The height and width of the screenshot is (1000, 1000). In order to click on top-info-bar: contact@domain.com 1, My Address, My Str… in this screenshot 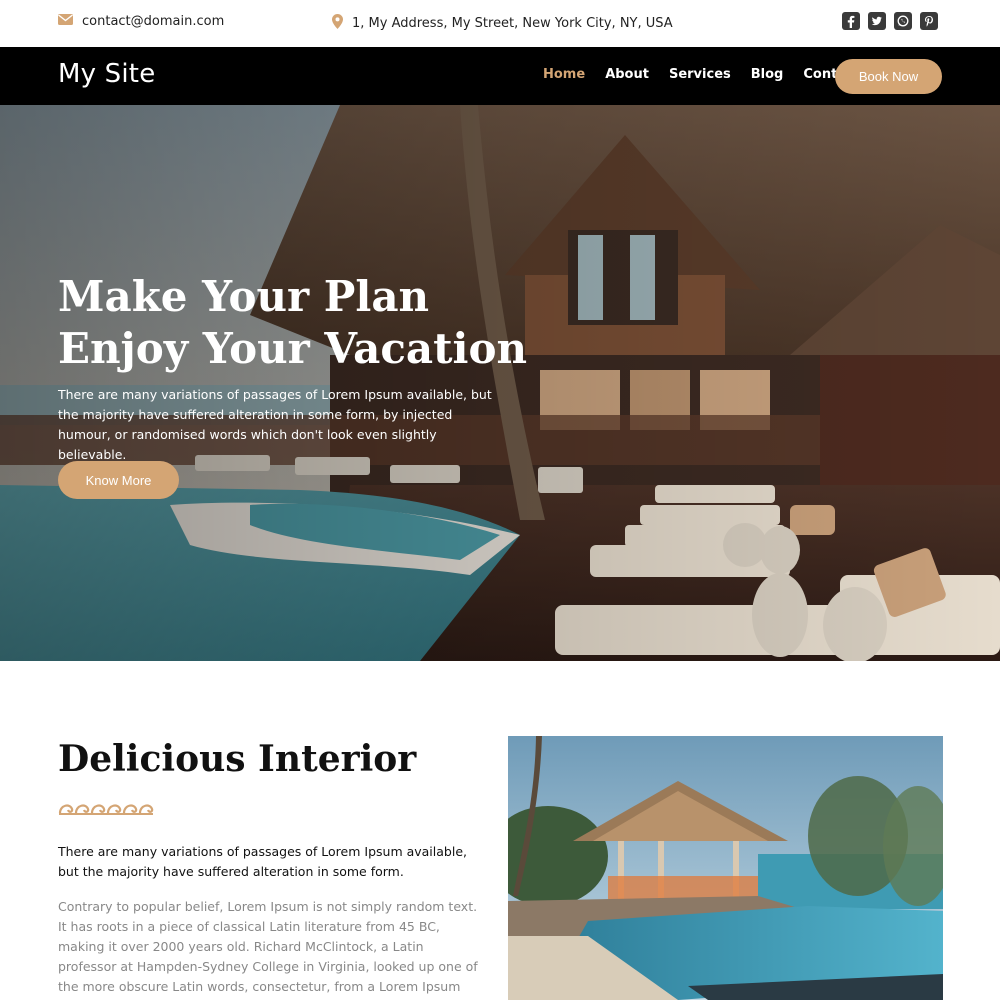, I will do `click(500, 23)`.